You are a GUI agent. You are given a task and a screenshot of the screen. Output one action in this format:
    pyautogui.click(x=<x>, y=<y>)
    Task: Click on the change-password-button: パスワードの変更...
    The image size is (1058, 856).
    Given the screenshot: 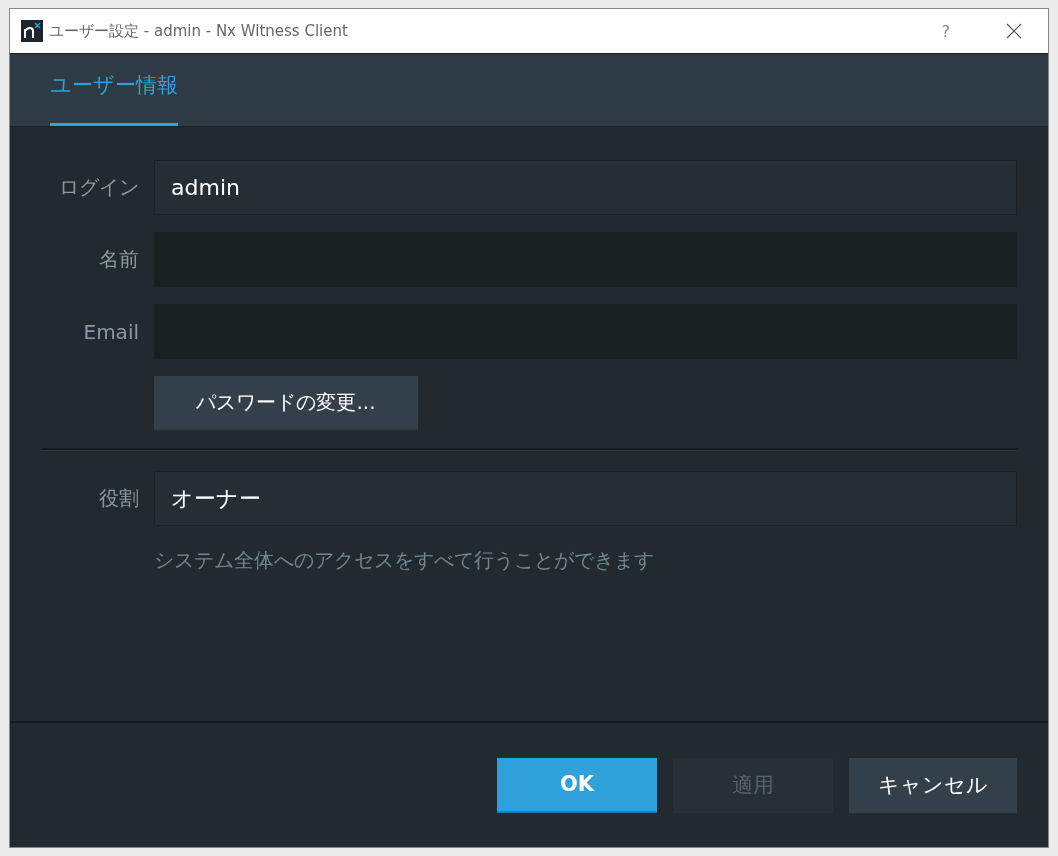 What is the action you would take?
    pyautogui.click(x=286, y=403)
    